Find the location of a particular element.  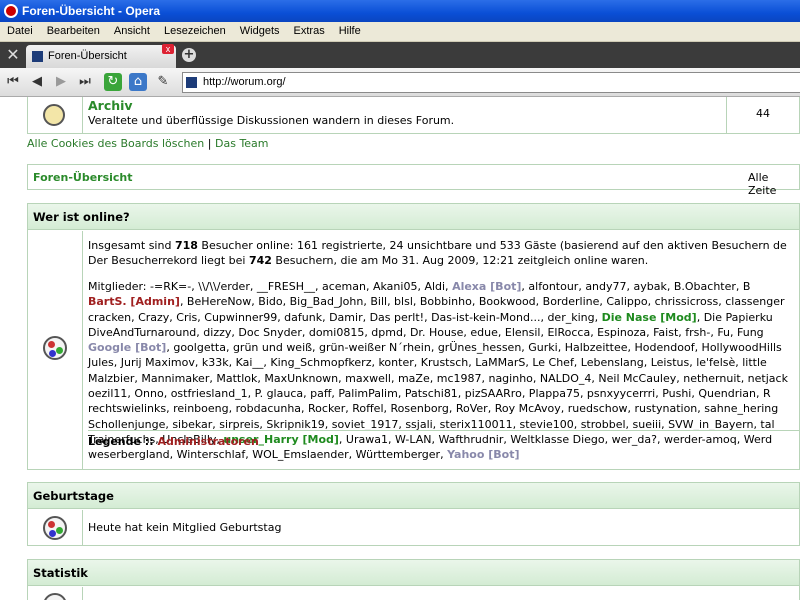

window-titlebar: Foren-Übersicht - Opera is located at coordinates (400, 11).